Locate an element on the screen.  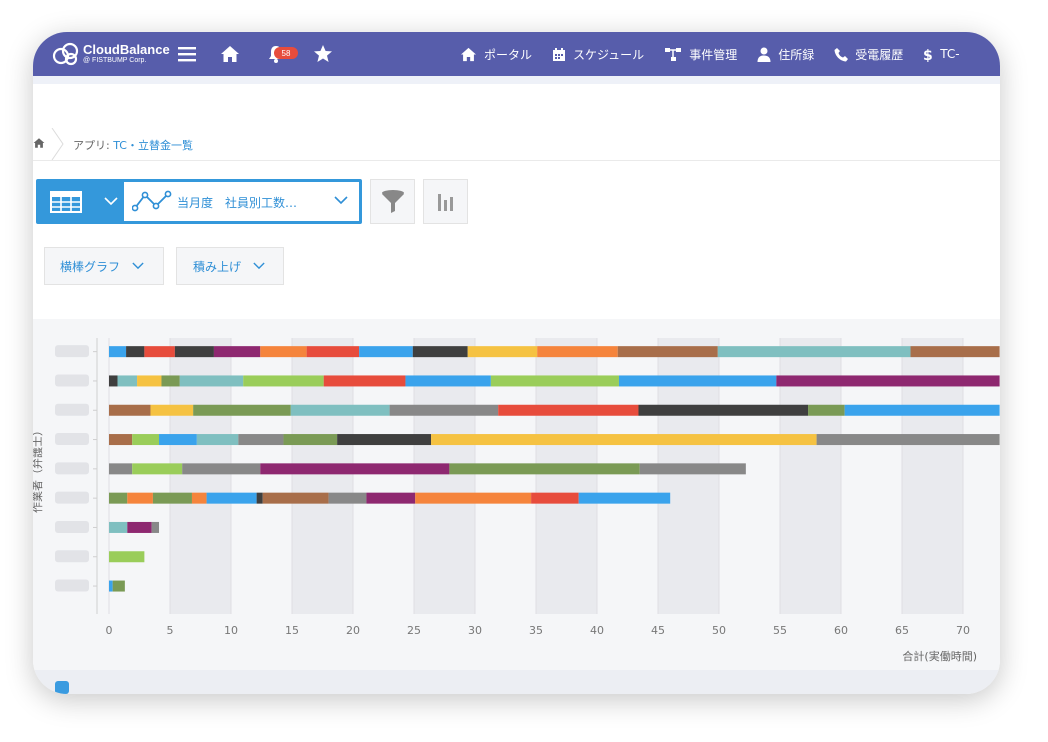
graph-button is located at coordinates (445, 201).